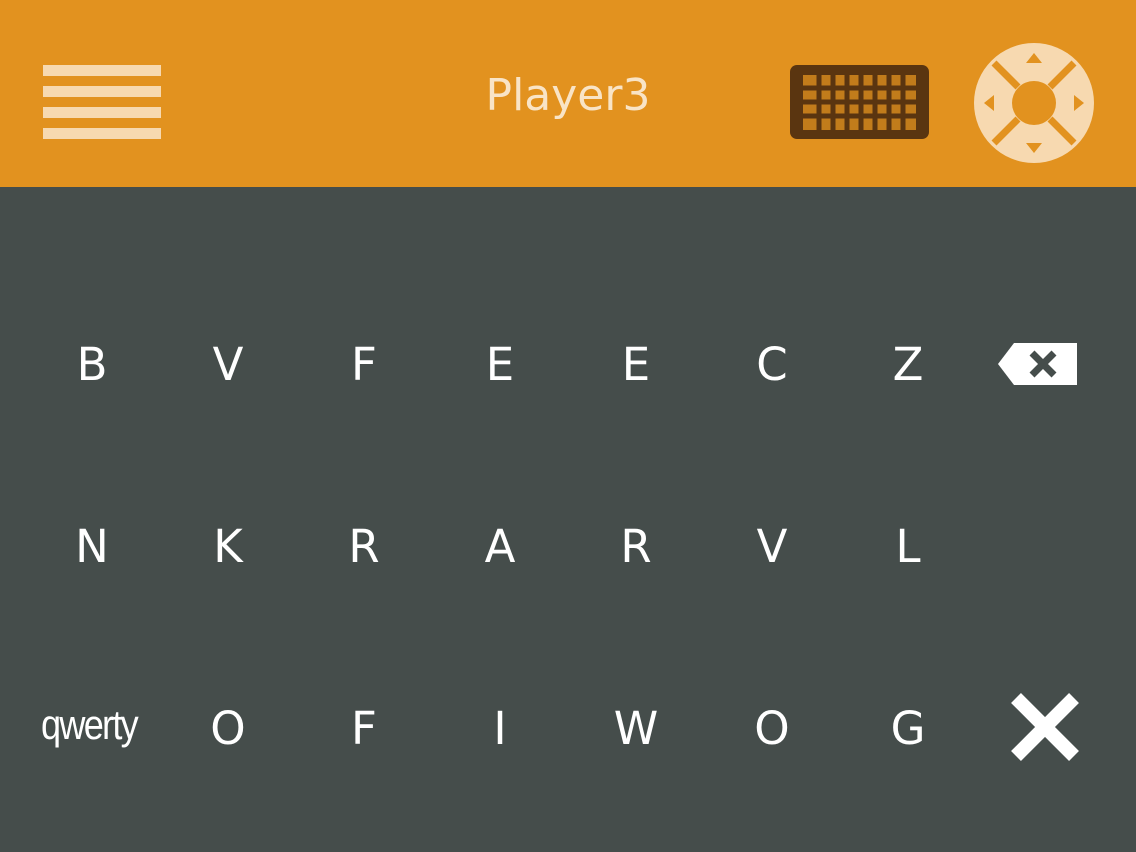 This screenshot has width=1136, height=852. I want to click on dpad-remote-icon, so click(1034, 103).